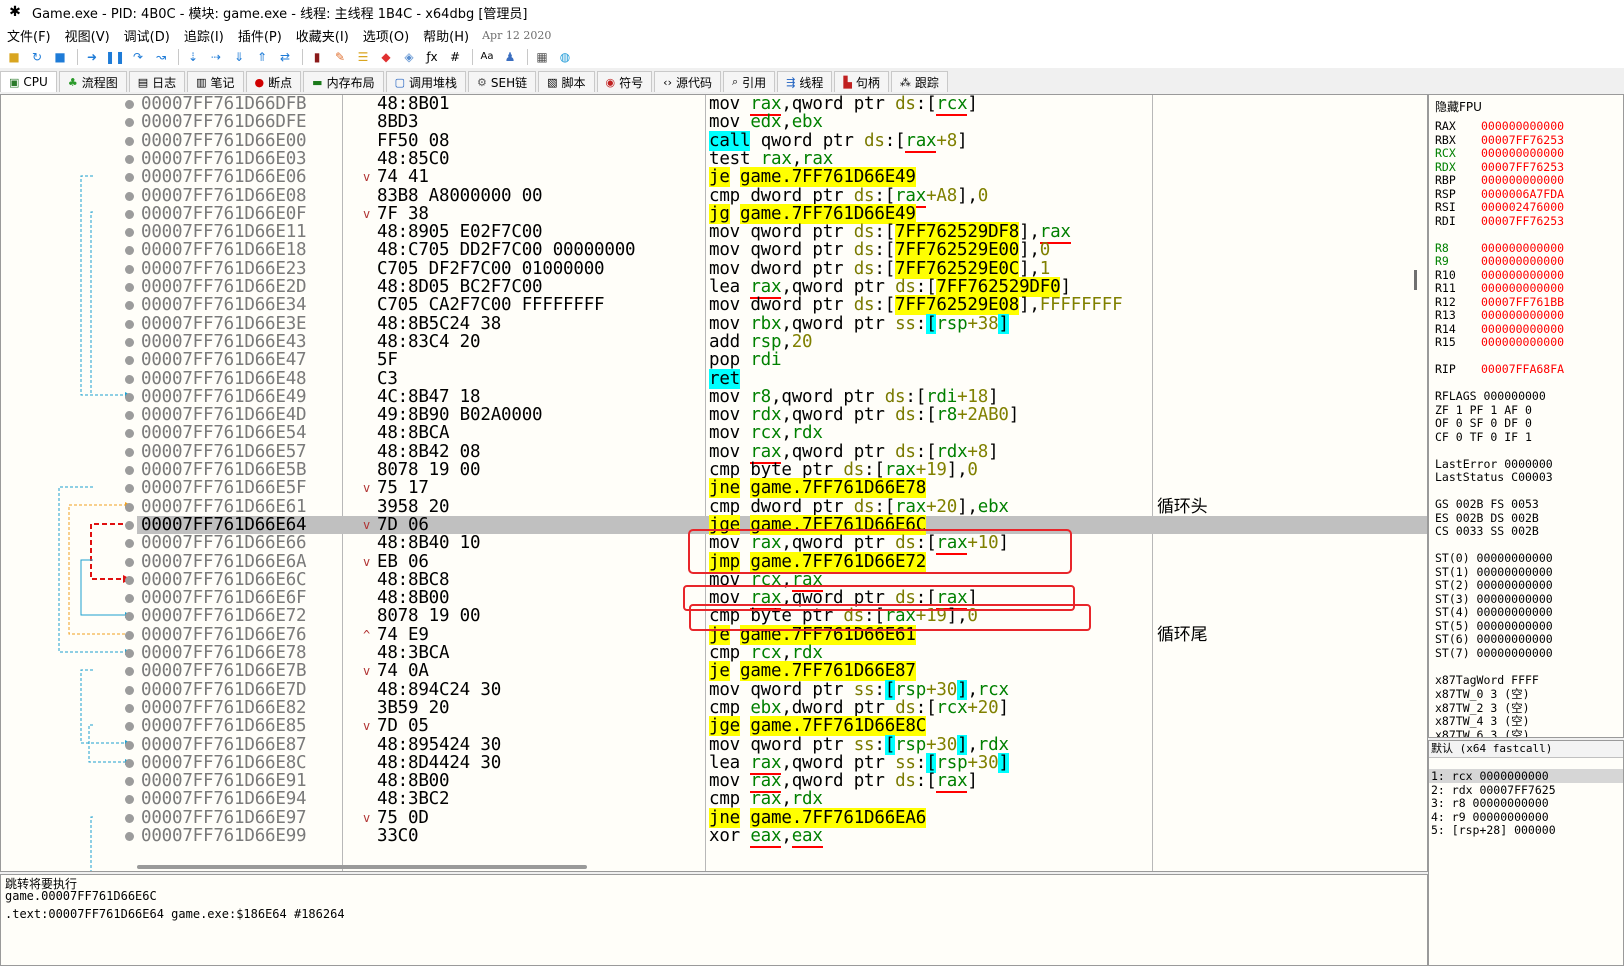 The height and width of the screenshot is (966, 1624). I want to click on register-row: x87TW_6 3 (空), so click(1482, 732).